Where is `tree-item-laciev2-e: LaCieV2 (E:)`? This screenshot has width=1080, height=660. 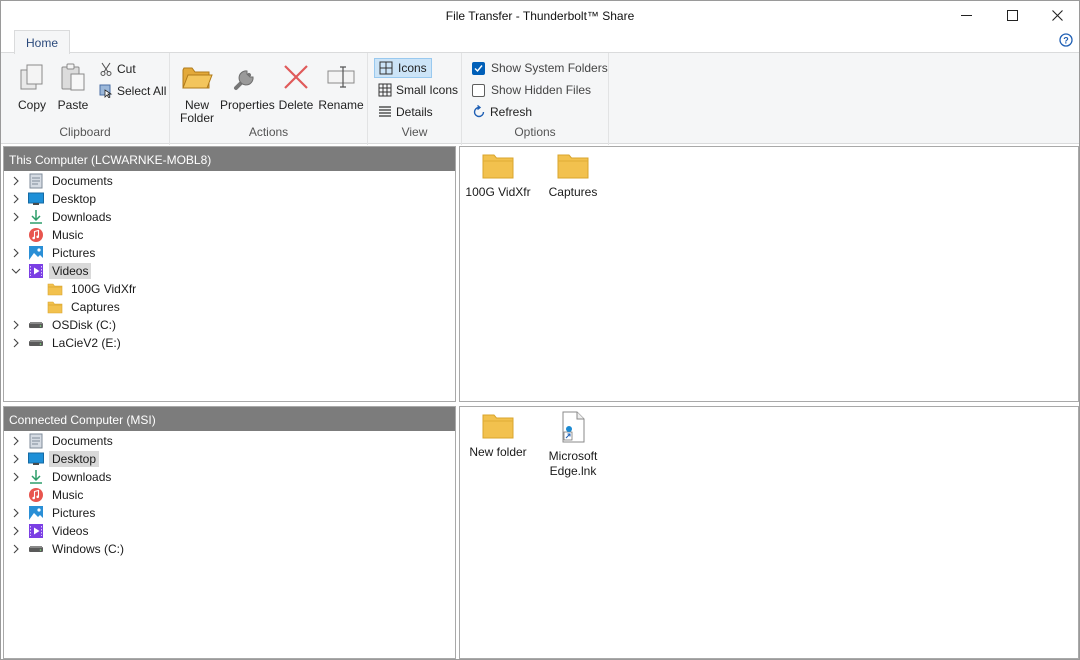 tree-item-laciev2-e: LaCieV2 (E:) is located at coordinates (229, 343).